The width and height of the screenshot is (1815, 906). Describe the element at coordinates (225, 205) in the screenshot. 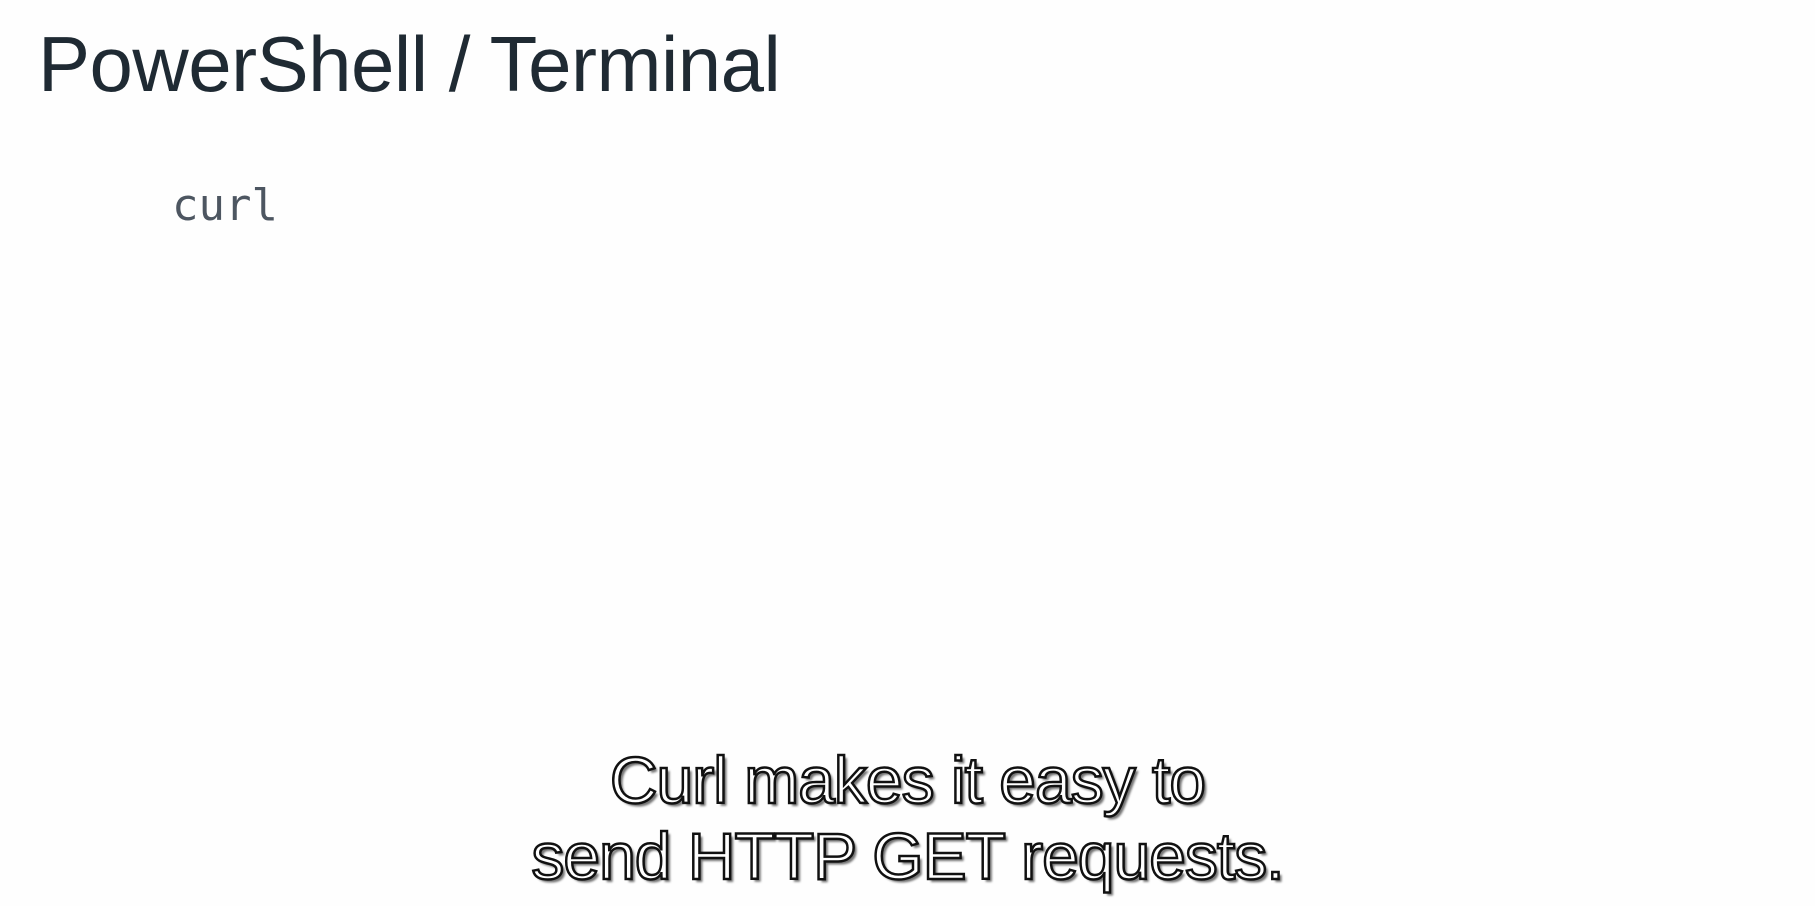

I see `code-snippet: curl` at that location.